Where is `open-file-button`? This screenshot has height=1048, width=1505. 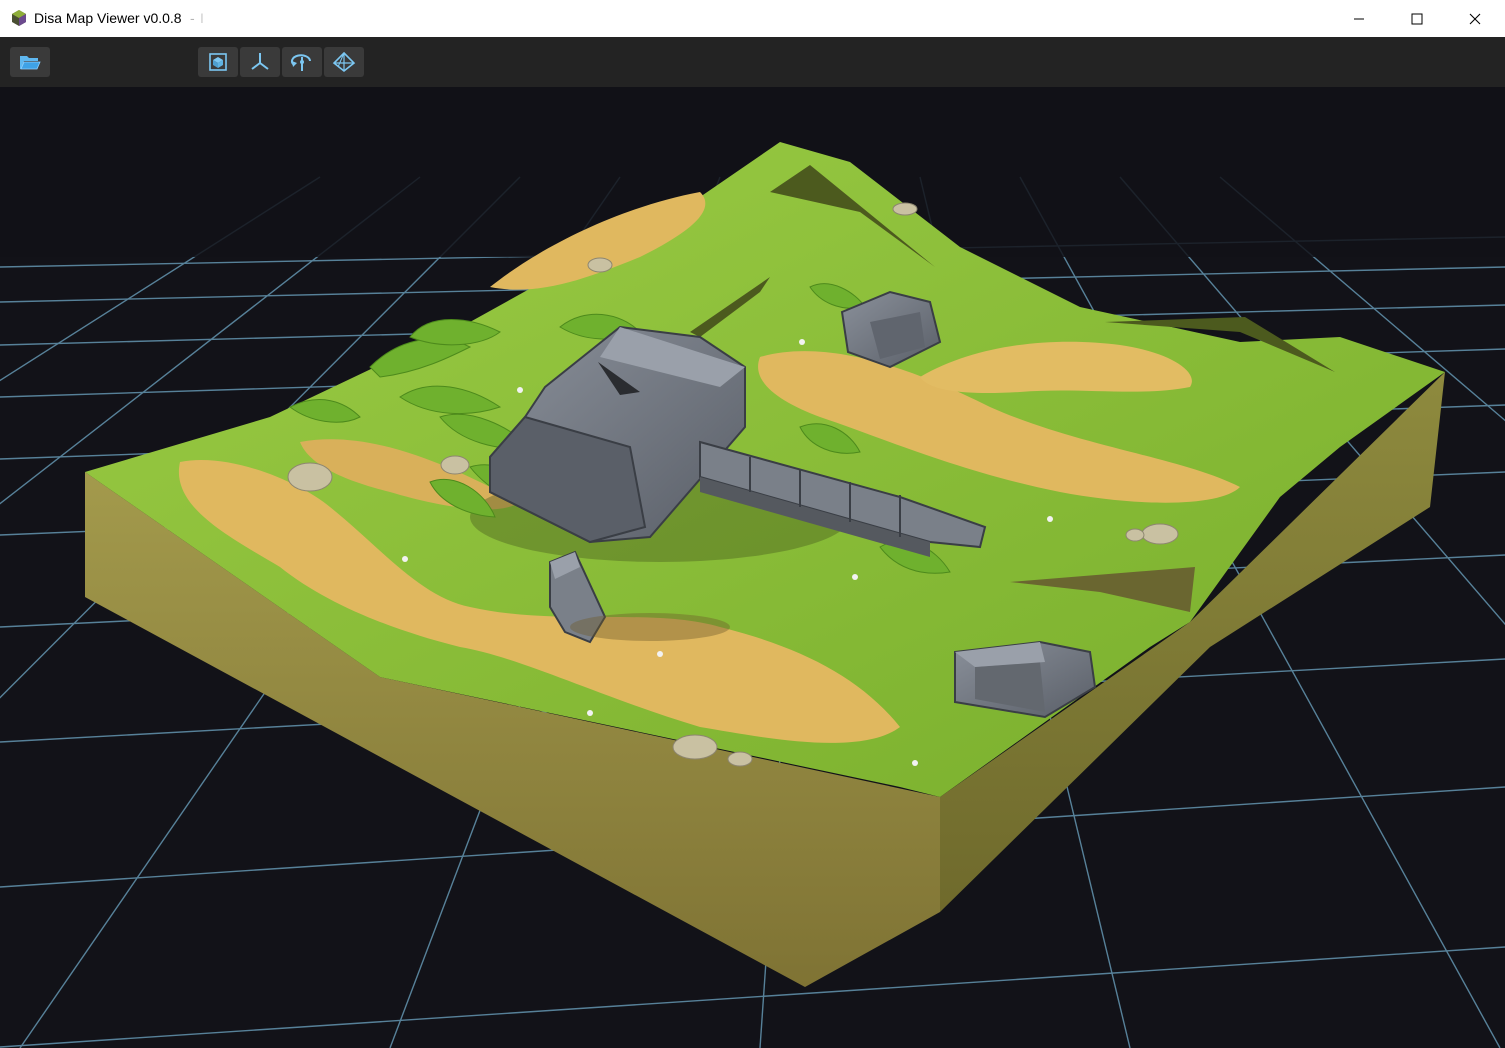 open-file-button is located at coordinates (30, 62).